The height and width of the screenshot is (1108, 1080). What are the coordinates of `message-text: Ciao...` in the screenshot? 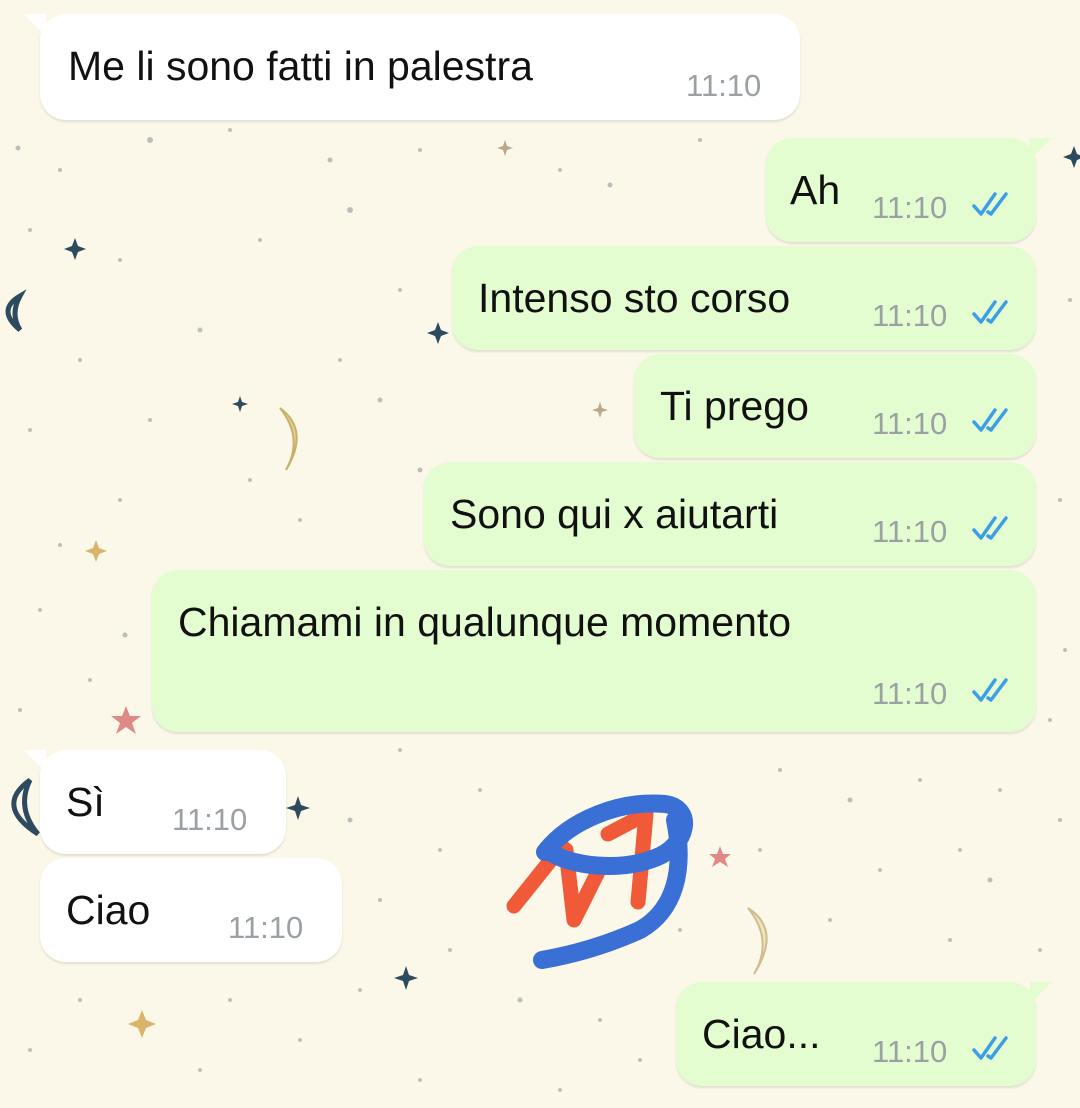 It's located at (761, 1034).